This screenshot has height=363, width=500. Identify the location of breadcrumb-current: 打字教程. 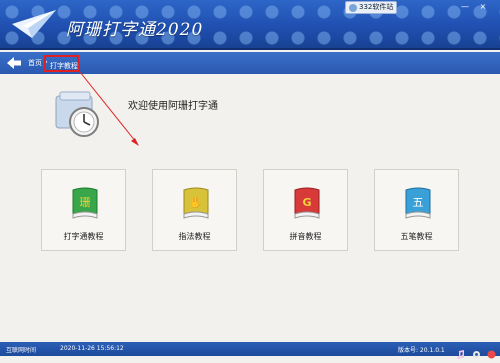
(64, 66).